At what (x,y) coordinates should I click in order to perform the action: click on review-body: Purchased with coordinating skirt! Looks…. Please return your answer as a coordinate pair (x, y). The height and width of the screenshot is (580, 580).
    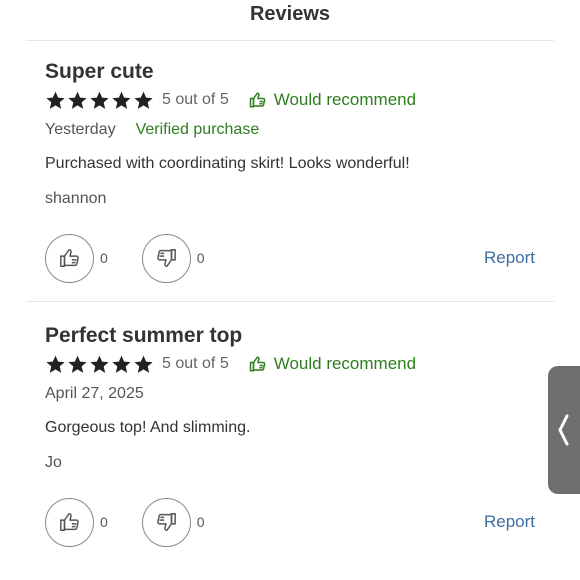
    Looking at the image, I should click on (227, 163).